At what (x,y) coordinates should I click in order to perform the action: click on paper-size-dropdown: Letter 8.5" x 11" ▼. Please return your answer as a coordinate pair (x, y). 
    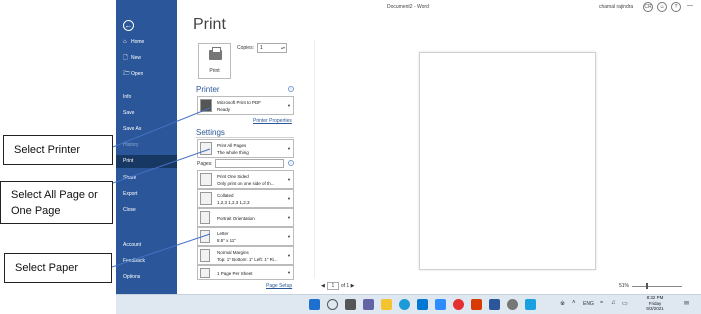
    Looking at the image, I should click on (245, 236).